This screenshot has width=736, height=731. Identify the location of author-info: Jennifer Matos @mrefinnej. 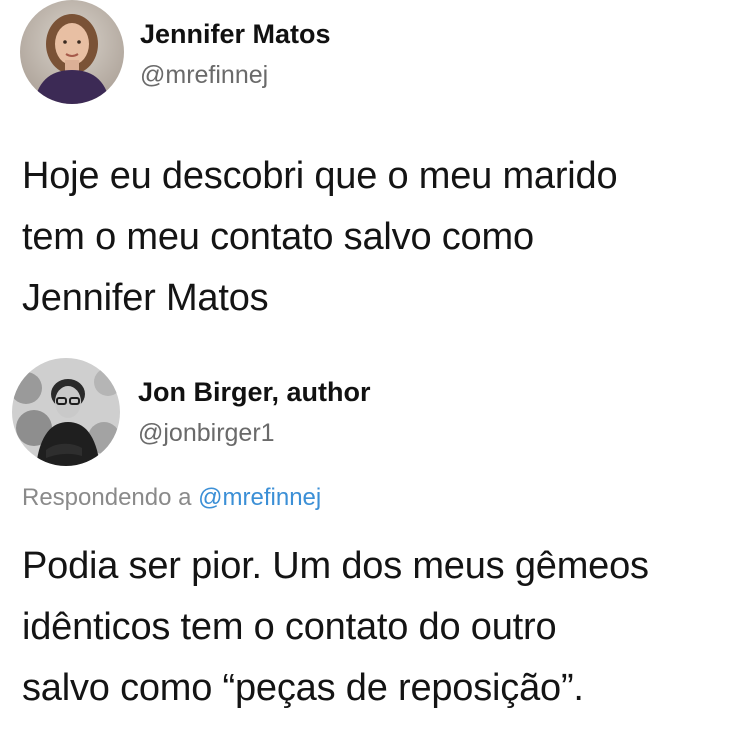
(235, 52).